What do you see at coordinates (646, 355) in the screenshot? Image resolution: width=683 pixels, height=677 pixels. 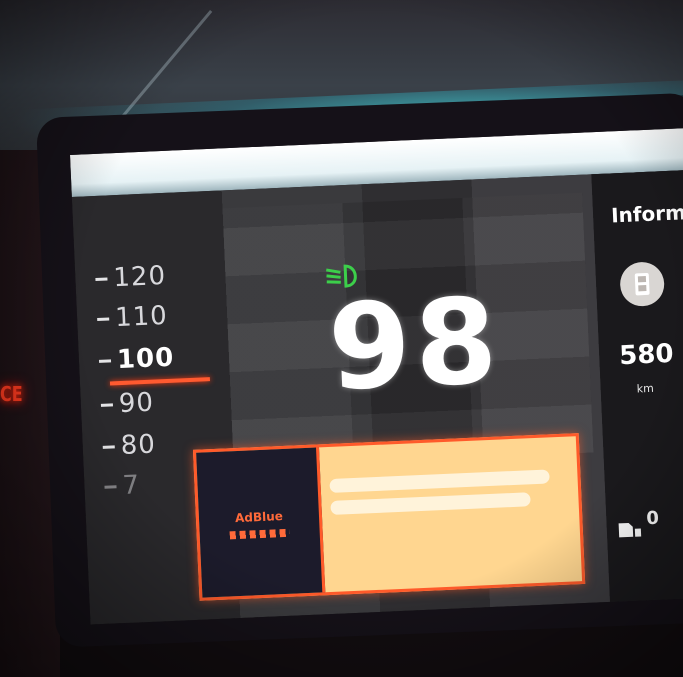 I see `range-value: 580` at bounding box center [646, 355].